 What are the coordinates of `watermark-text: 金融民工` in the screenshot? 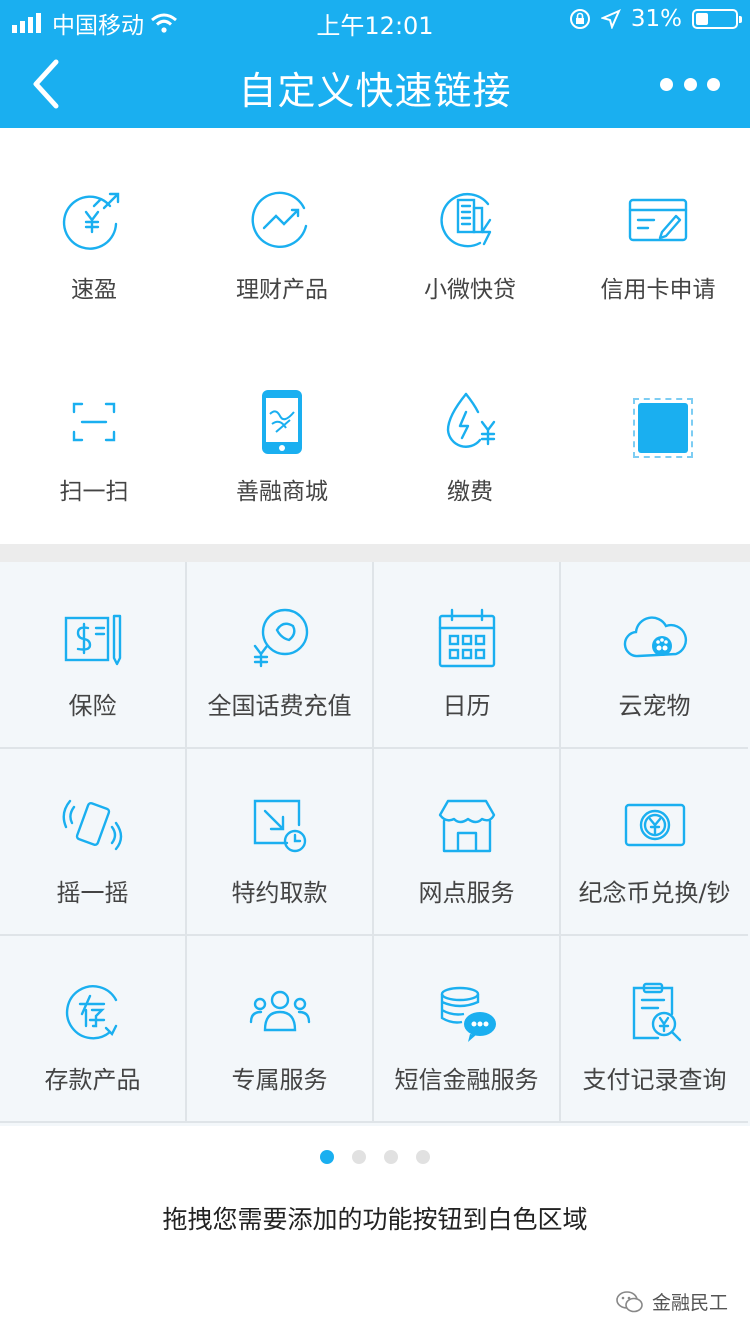 It's located at (689, 1303).